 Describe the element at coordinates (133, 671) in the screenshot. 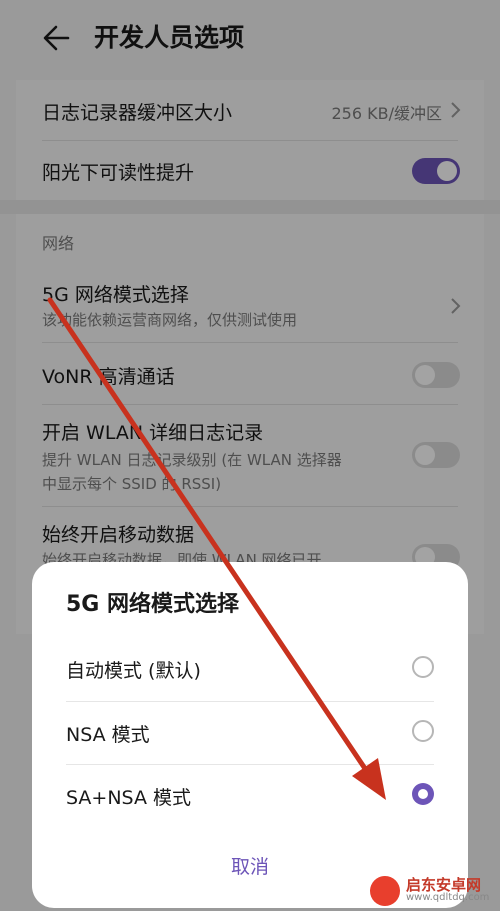

I see `option-label: 自动模式 (默认)` at that location.